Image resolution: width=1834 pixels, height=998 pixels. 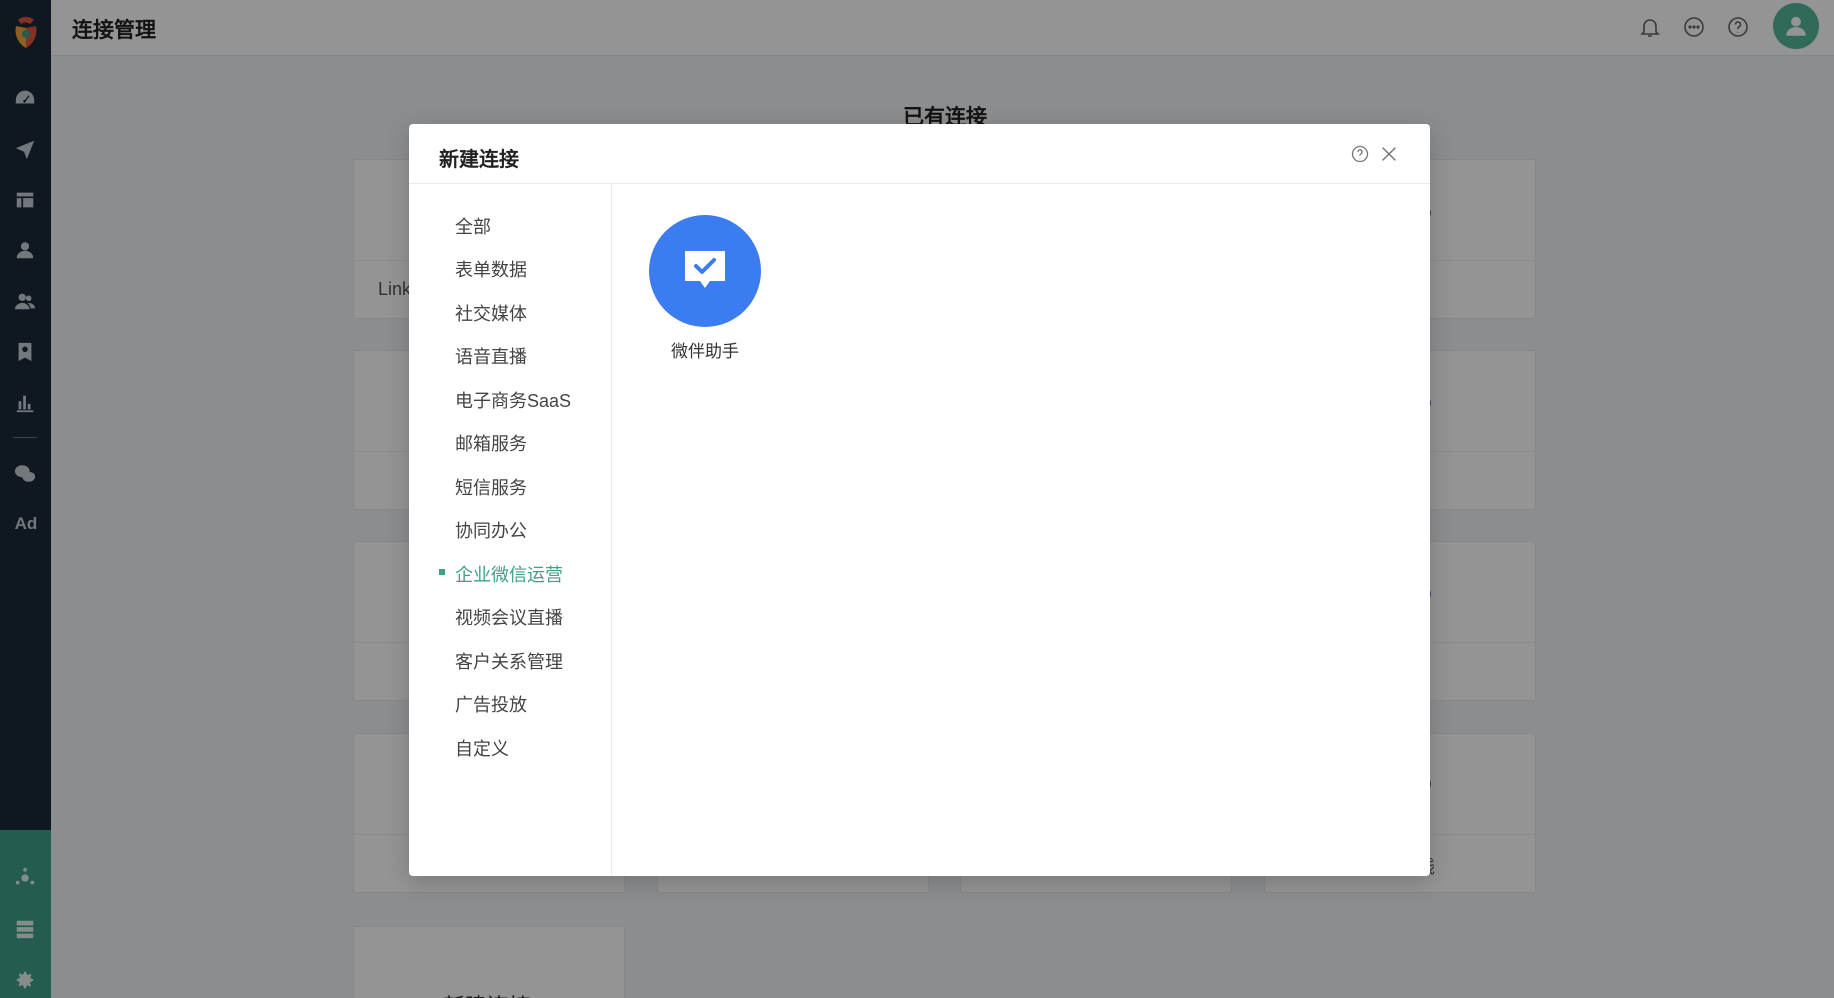 I want to click on close-icon, so click(x=1389, y=154).